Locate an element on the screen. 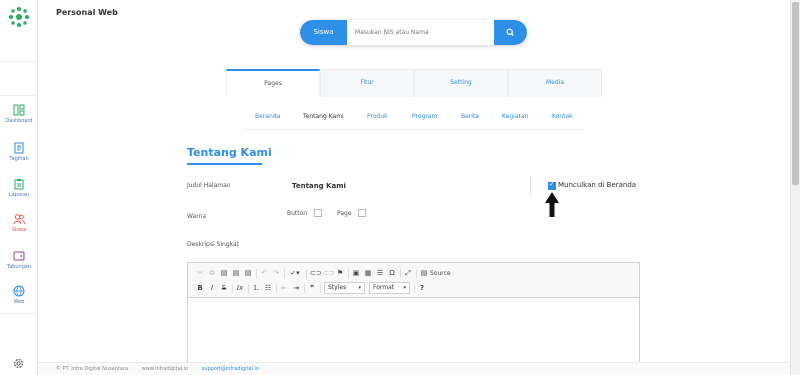 This screenshot has width=800, height=375. subnav-beranda: Beranda is located at coordinates (267, 116).